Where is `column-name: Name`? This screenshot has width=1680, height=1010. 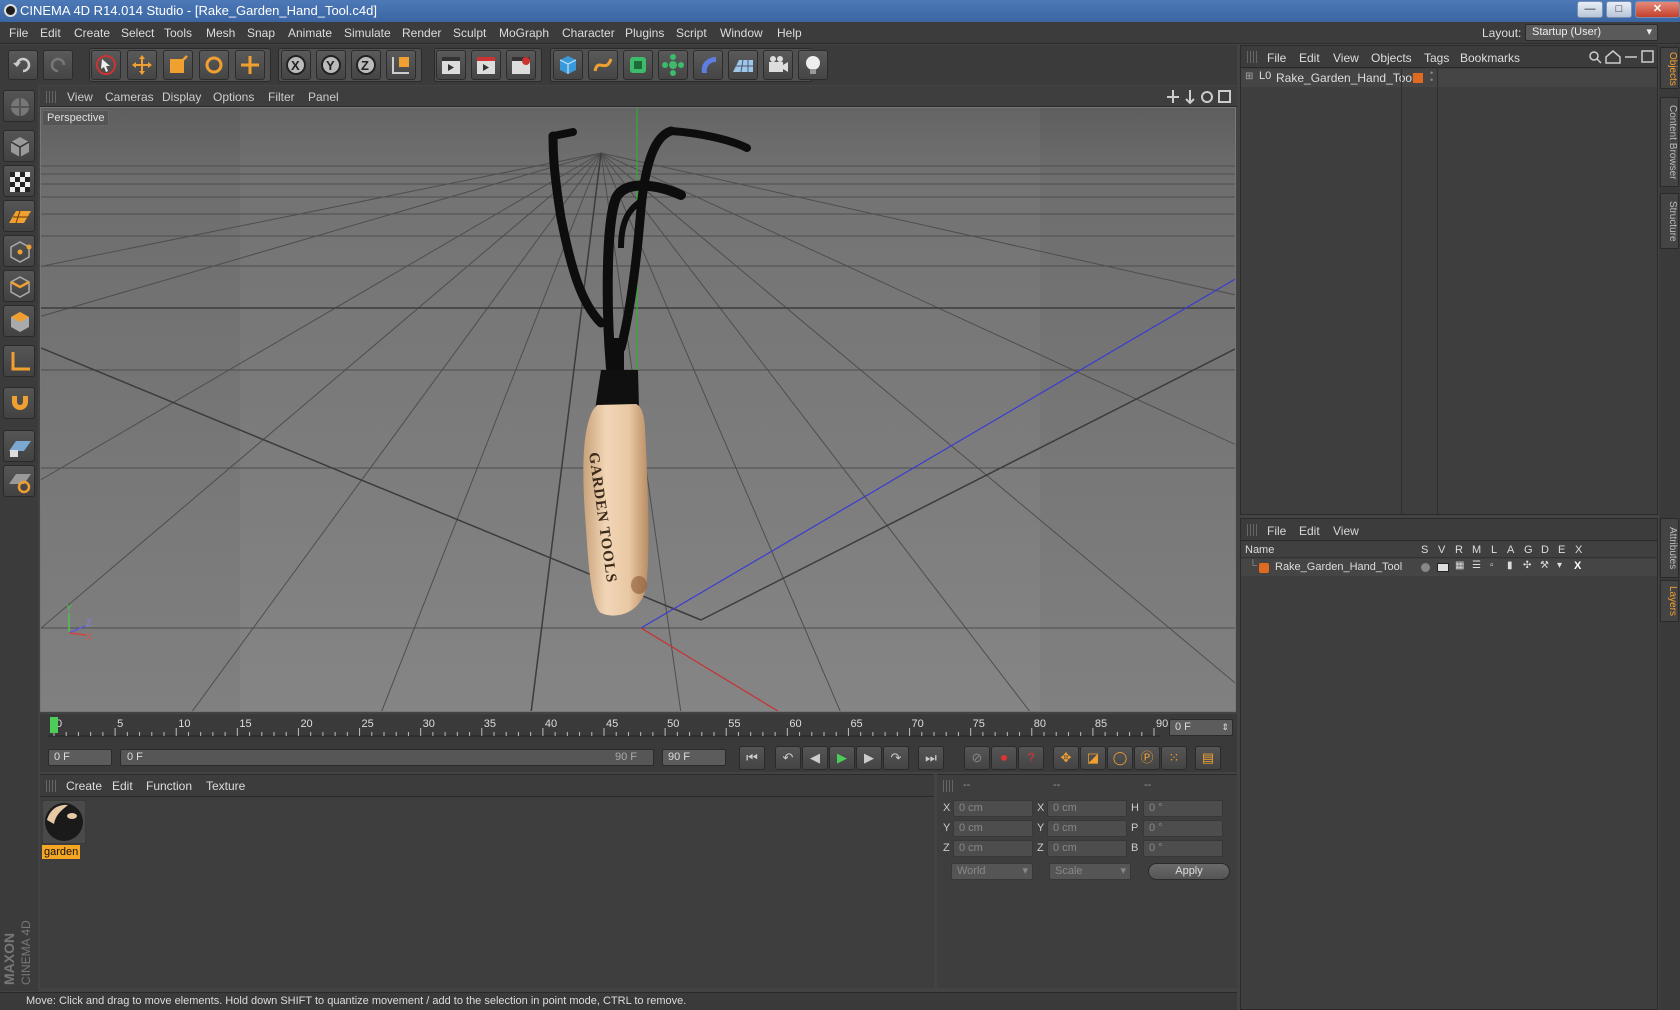
column-name: Name is located at coordinates (1259, 550).